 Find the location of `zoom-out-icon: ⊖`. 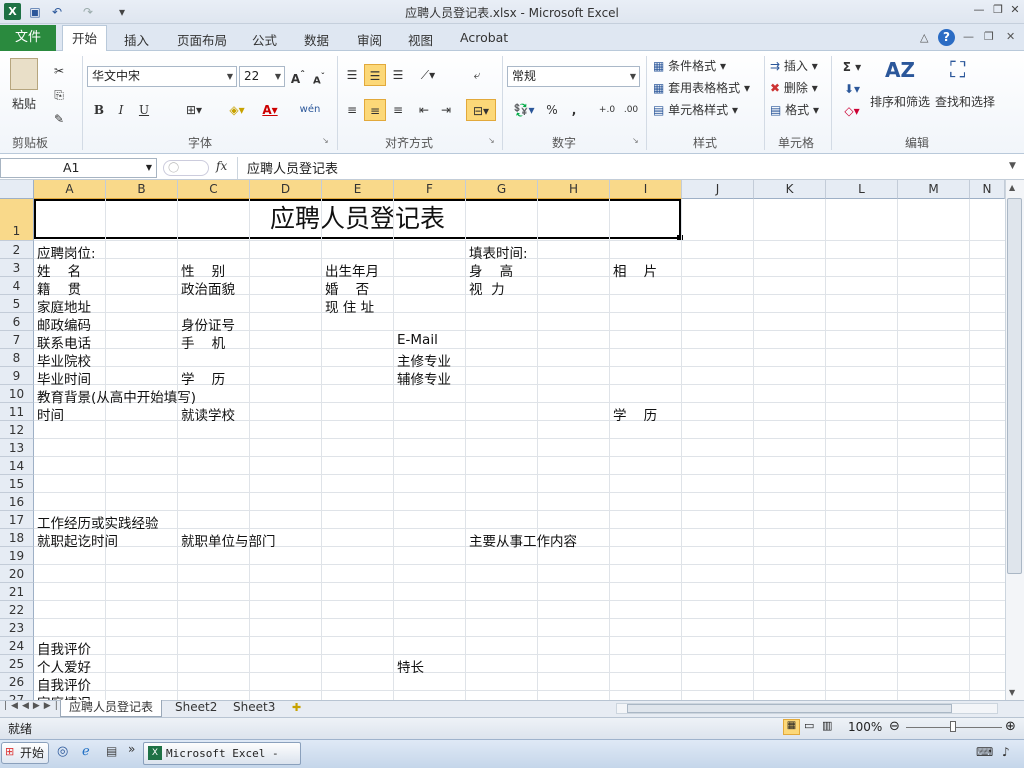

zoom-out-icon: ⊖ is located at coordinates (894, 726).